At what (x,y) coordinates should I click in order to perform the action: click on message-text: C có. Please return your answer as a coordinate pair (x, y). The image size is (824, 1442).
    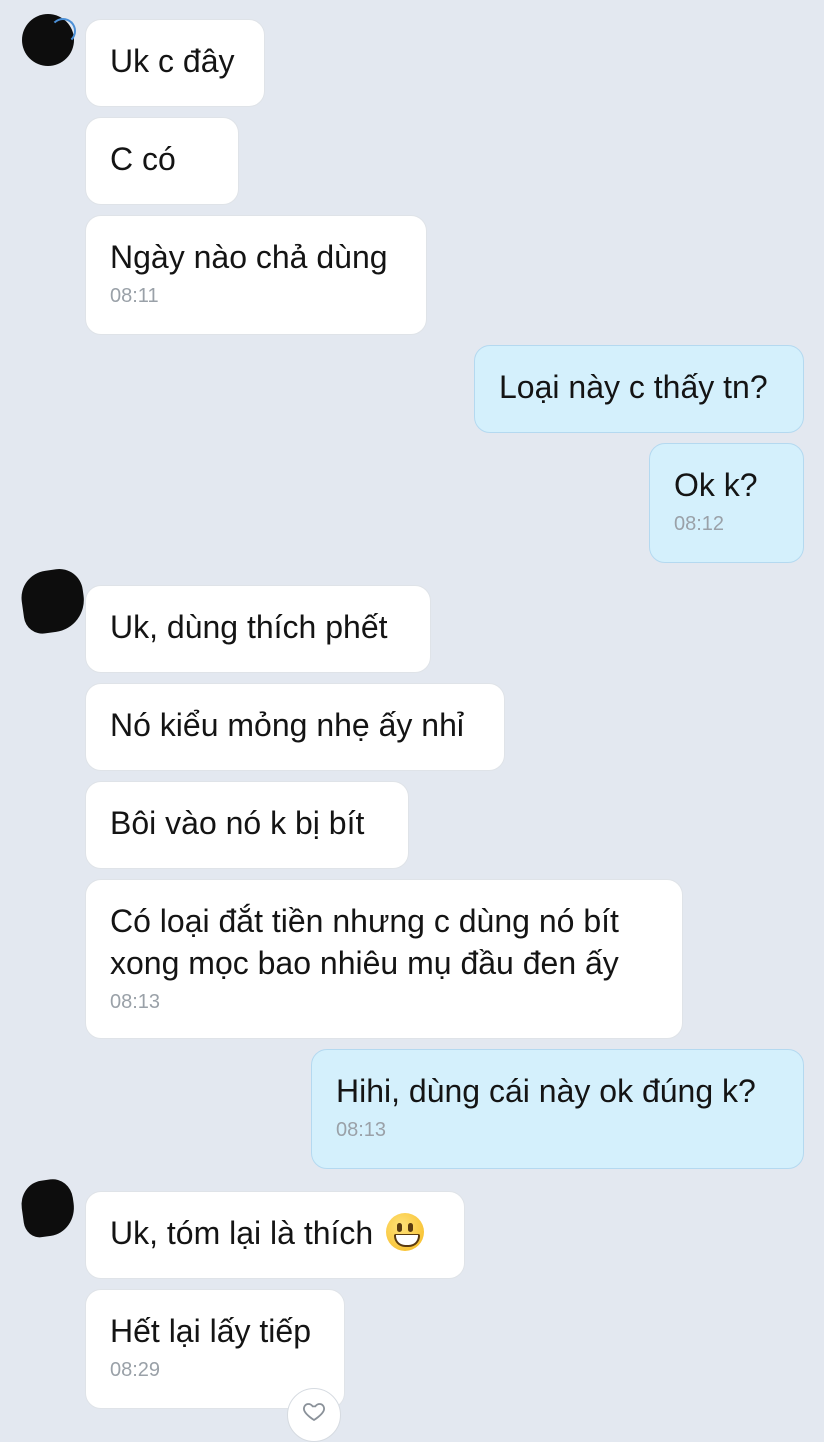
    Looking at the image, I should click on (143, 159).